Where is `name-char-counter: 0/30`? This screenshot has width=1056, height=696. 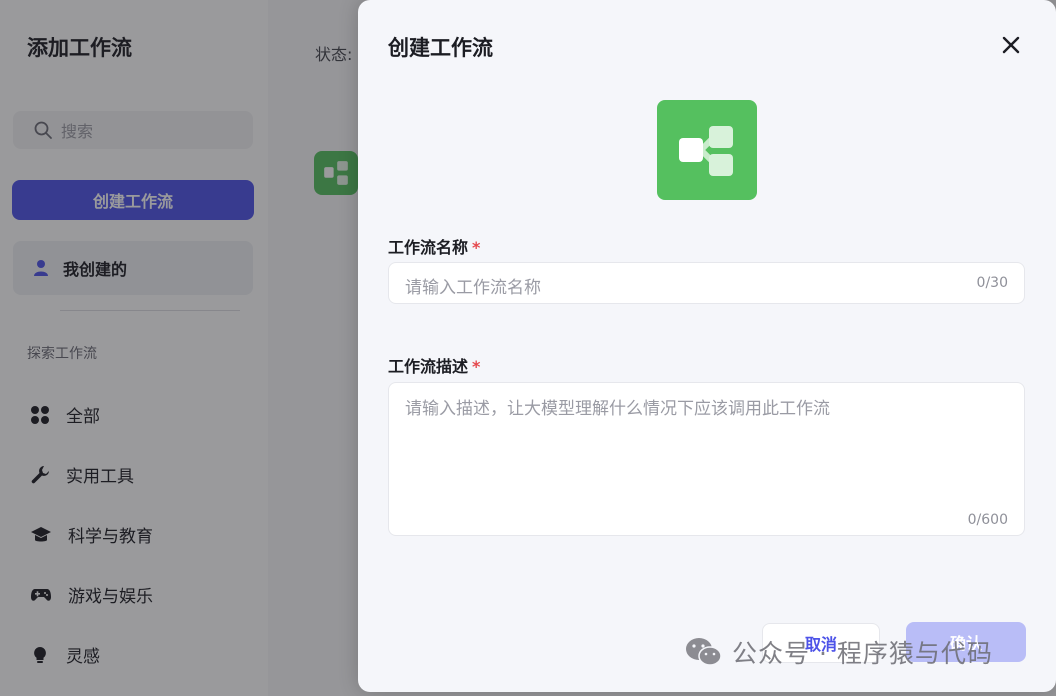 name-char-counter: 0/30 is located at coordinates (992, 283).